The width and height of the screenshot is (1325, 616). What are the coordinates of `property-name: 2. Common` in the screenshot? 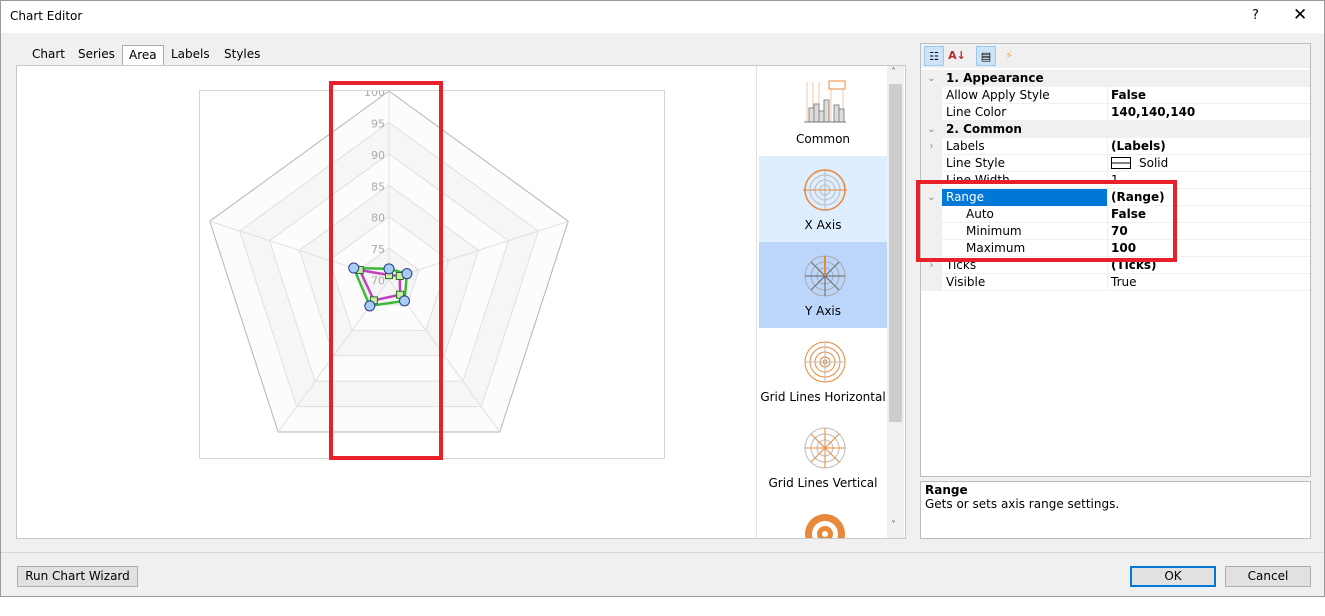 It's located at (984, 129).